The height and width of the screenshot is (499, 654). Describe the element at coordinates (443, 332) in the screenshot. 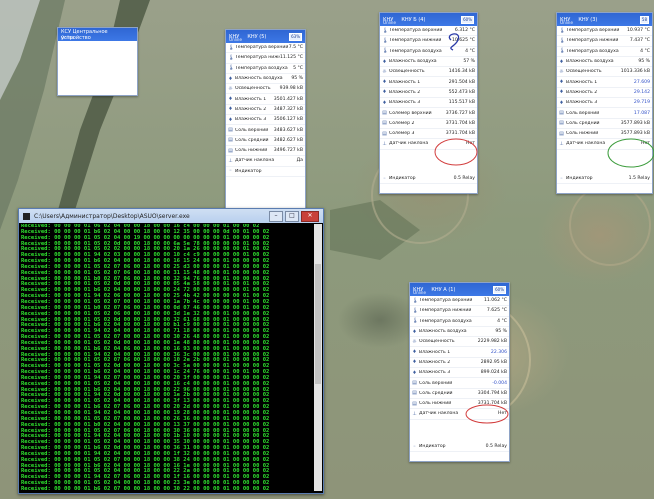

I see `sensor-label: Влажность воздуха` at that location.